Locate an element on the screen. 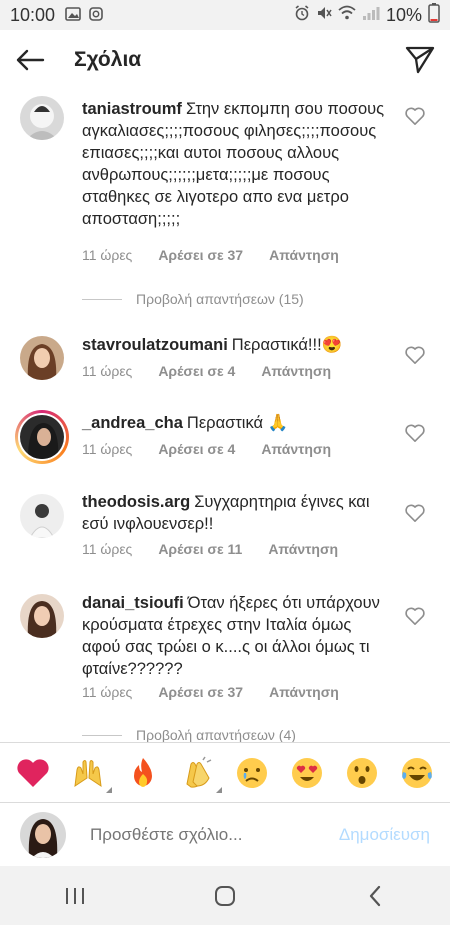 This screenshot has width=450, height=925. alarm-icon is located at coordinates (302, 15).